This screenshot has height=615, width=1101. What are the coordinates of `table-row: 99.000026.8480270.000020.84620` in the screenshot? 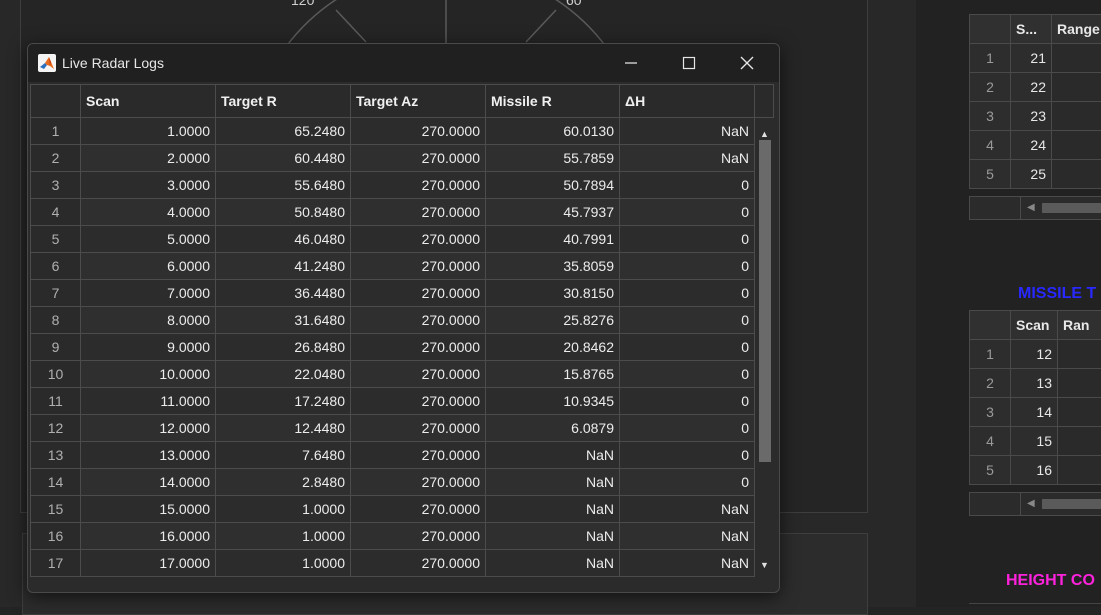 It's located at (402, 347).